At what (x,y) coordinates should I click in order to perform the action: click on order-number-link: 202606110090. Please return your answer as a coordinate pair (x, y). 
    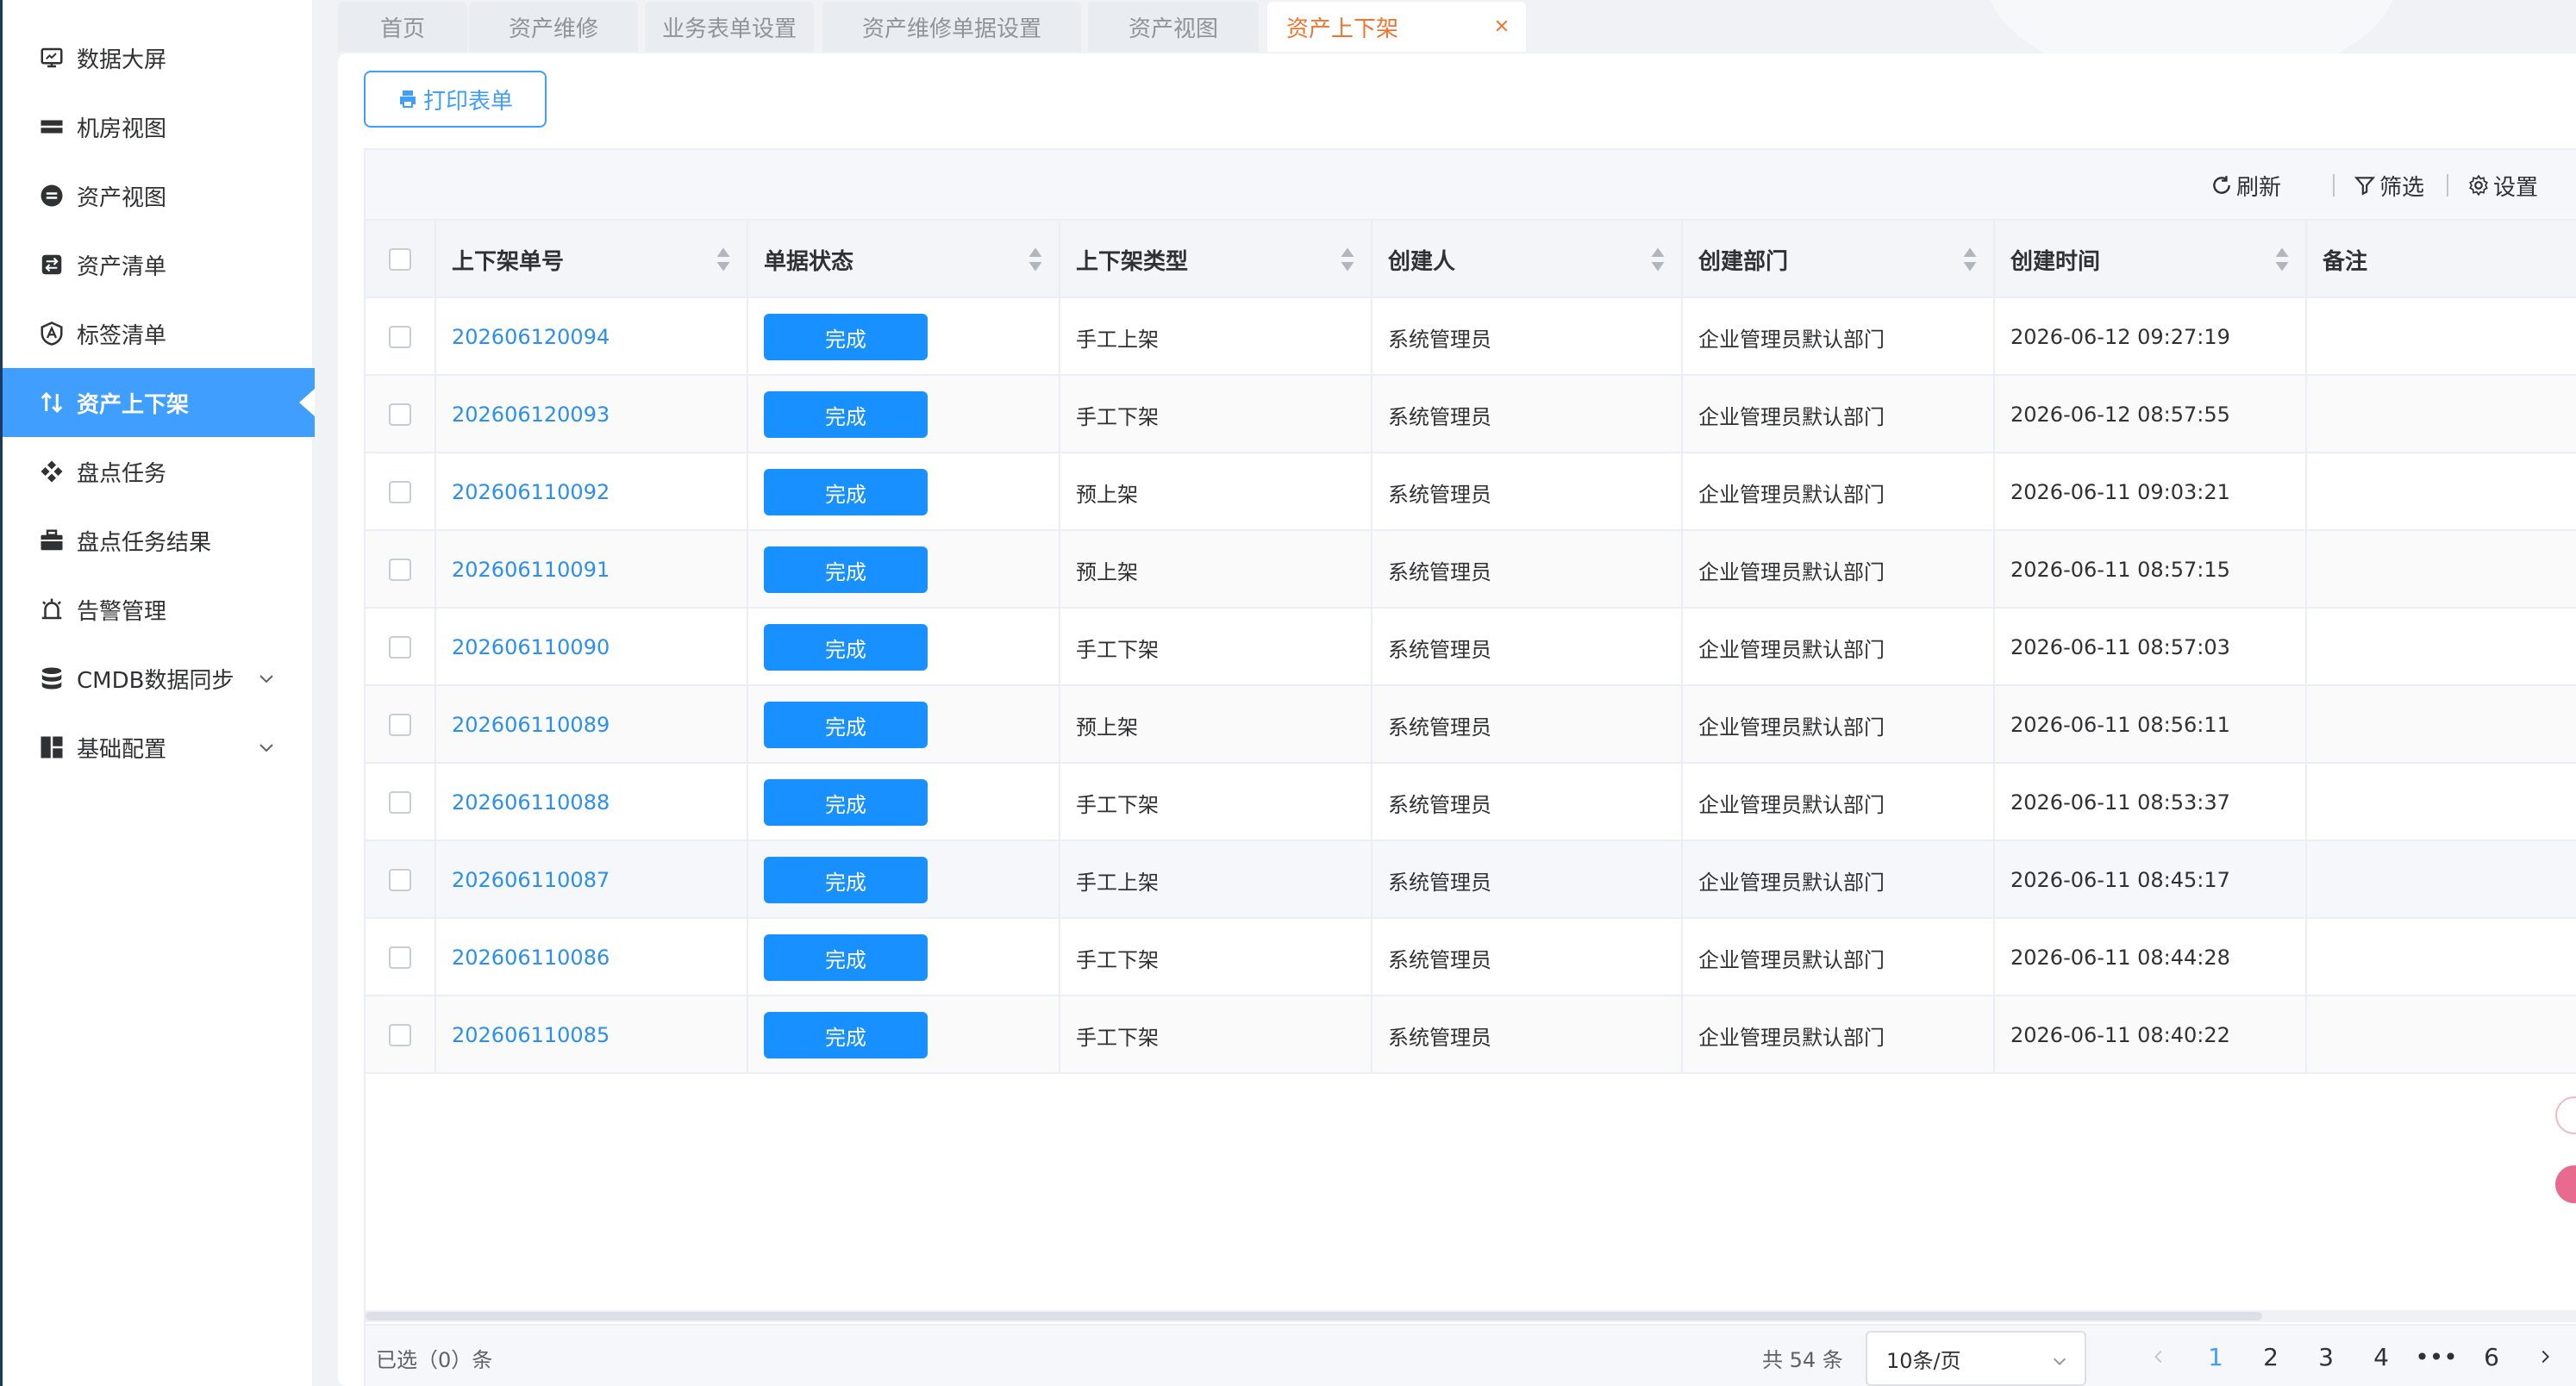
    Looking at the image, I should click on (531, 647).